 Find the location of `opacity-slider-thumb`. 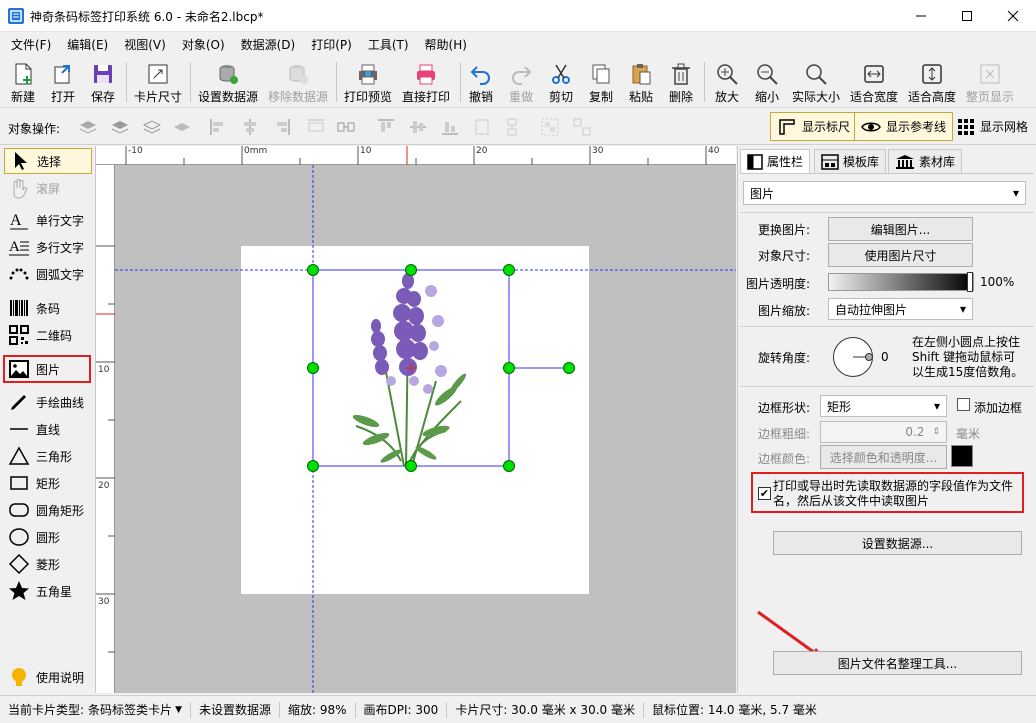

opacity-slider-thumb is located at coordinates (970, 282).